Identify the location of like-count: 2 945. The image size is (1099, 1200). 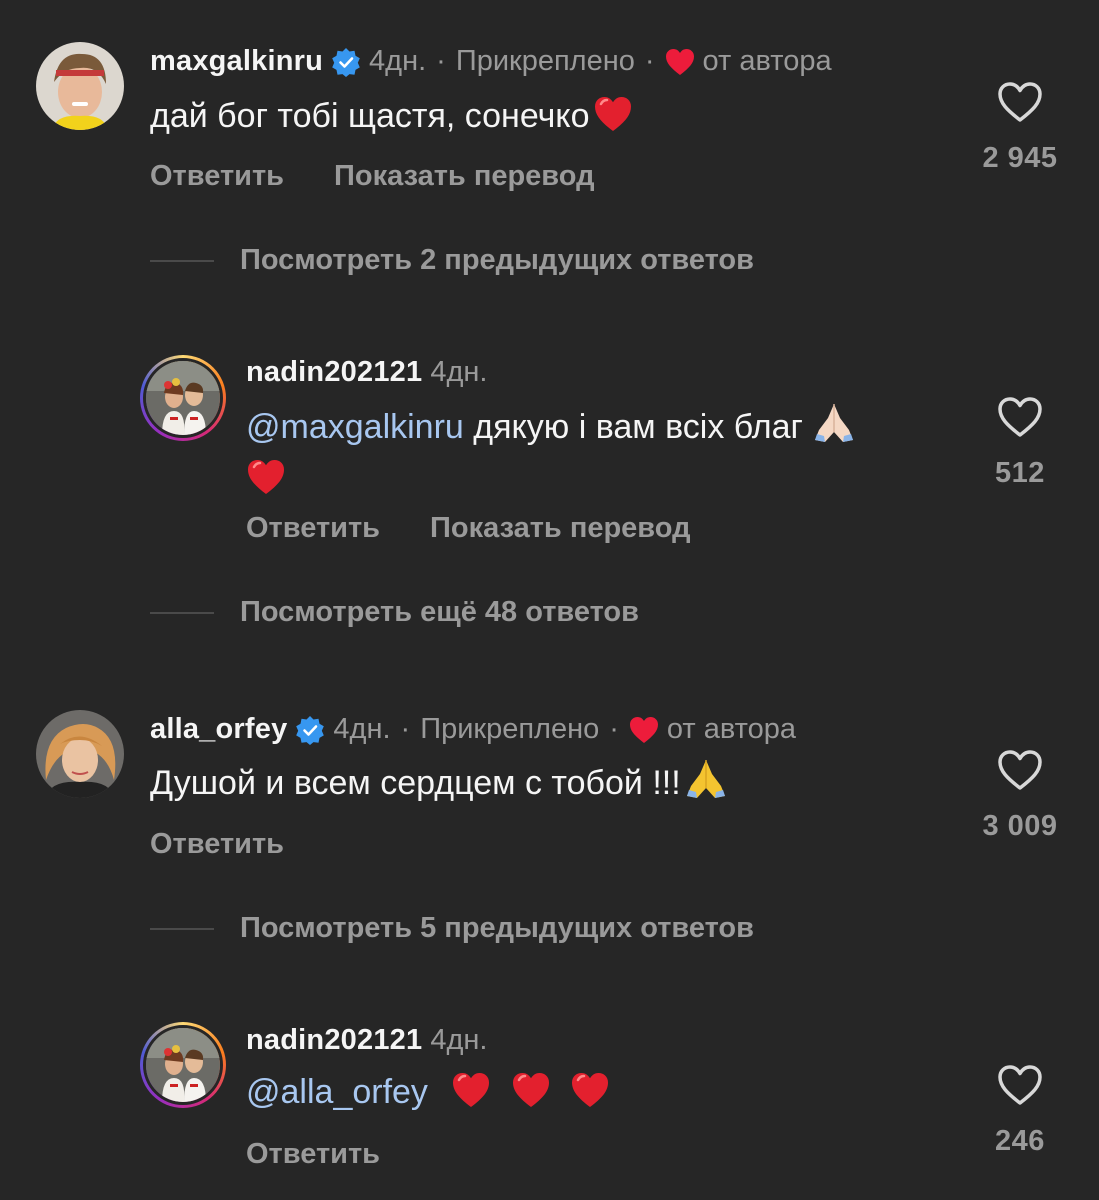
(1020, 158).